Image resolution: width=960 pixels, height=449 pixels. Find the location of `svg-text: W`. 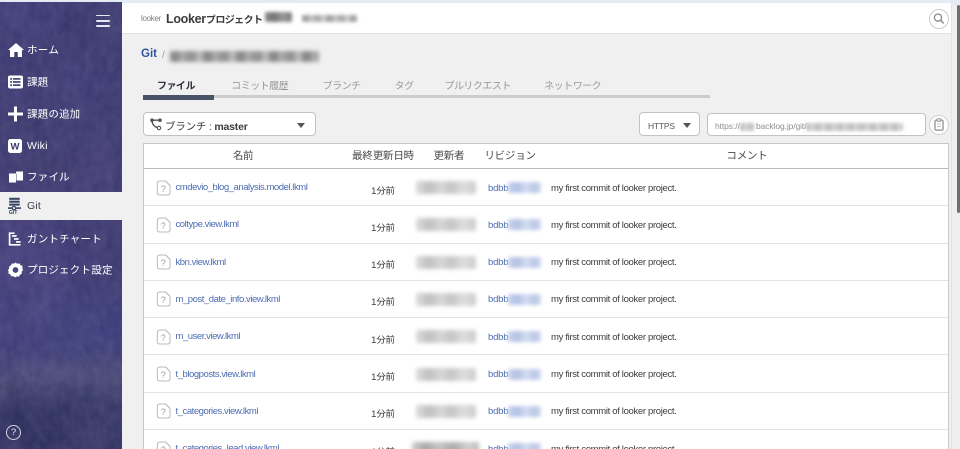

svg-text: W is located at coordinates (15, 146).